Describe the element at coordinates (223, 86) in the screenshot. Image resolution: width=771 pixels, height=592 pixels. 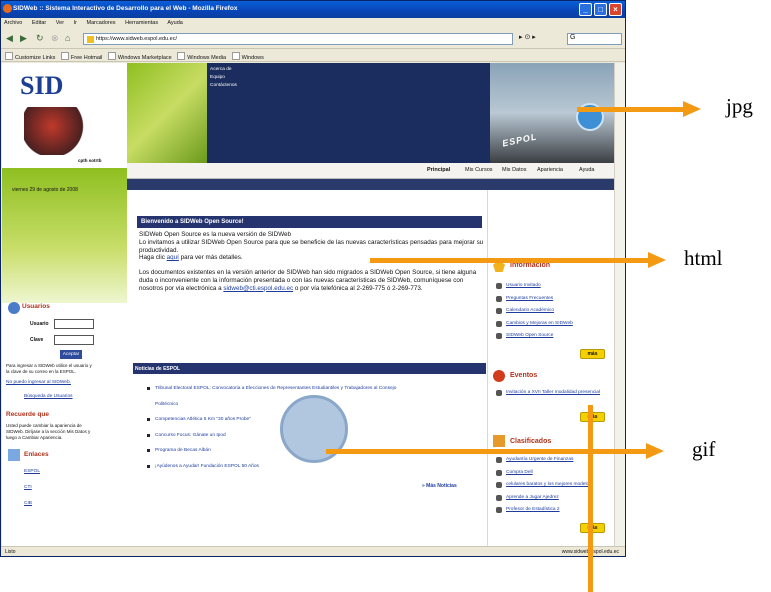
I see `link-contactenos: Contáctenos` at that location.